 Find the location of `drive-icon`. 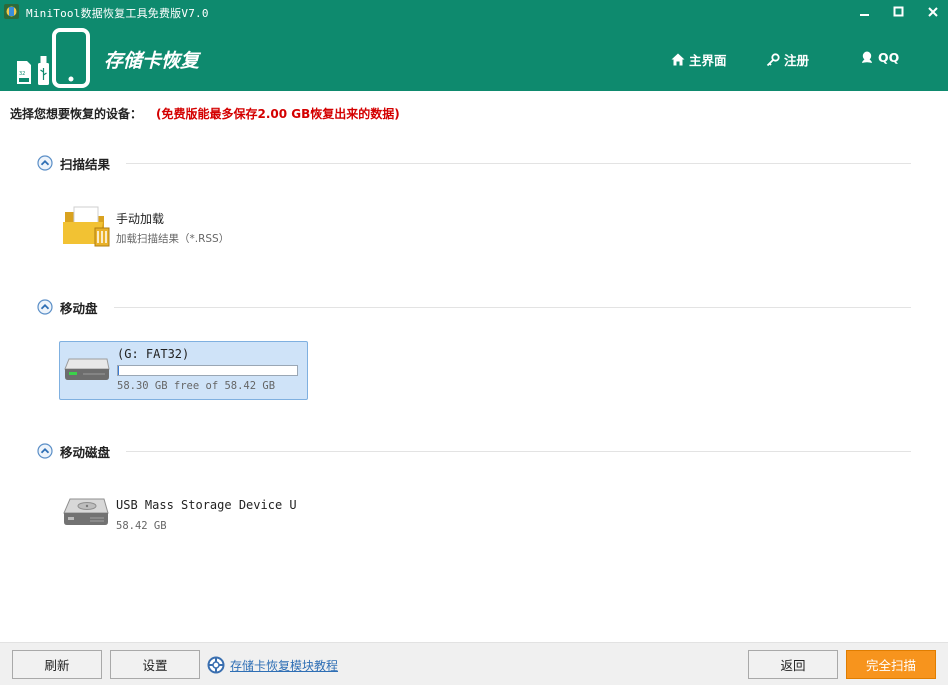

drive-icon is located at coordinates (87, 369).